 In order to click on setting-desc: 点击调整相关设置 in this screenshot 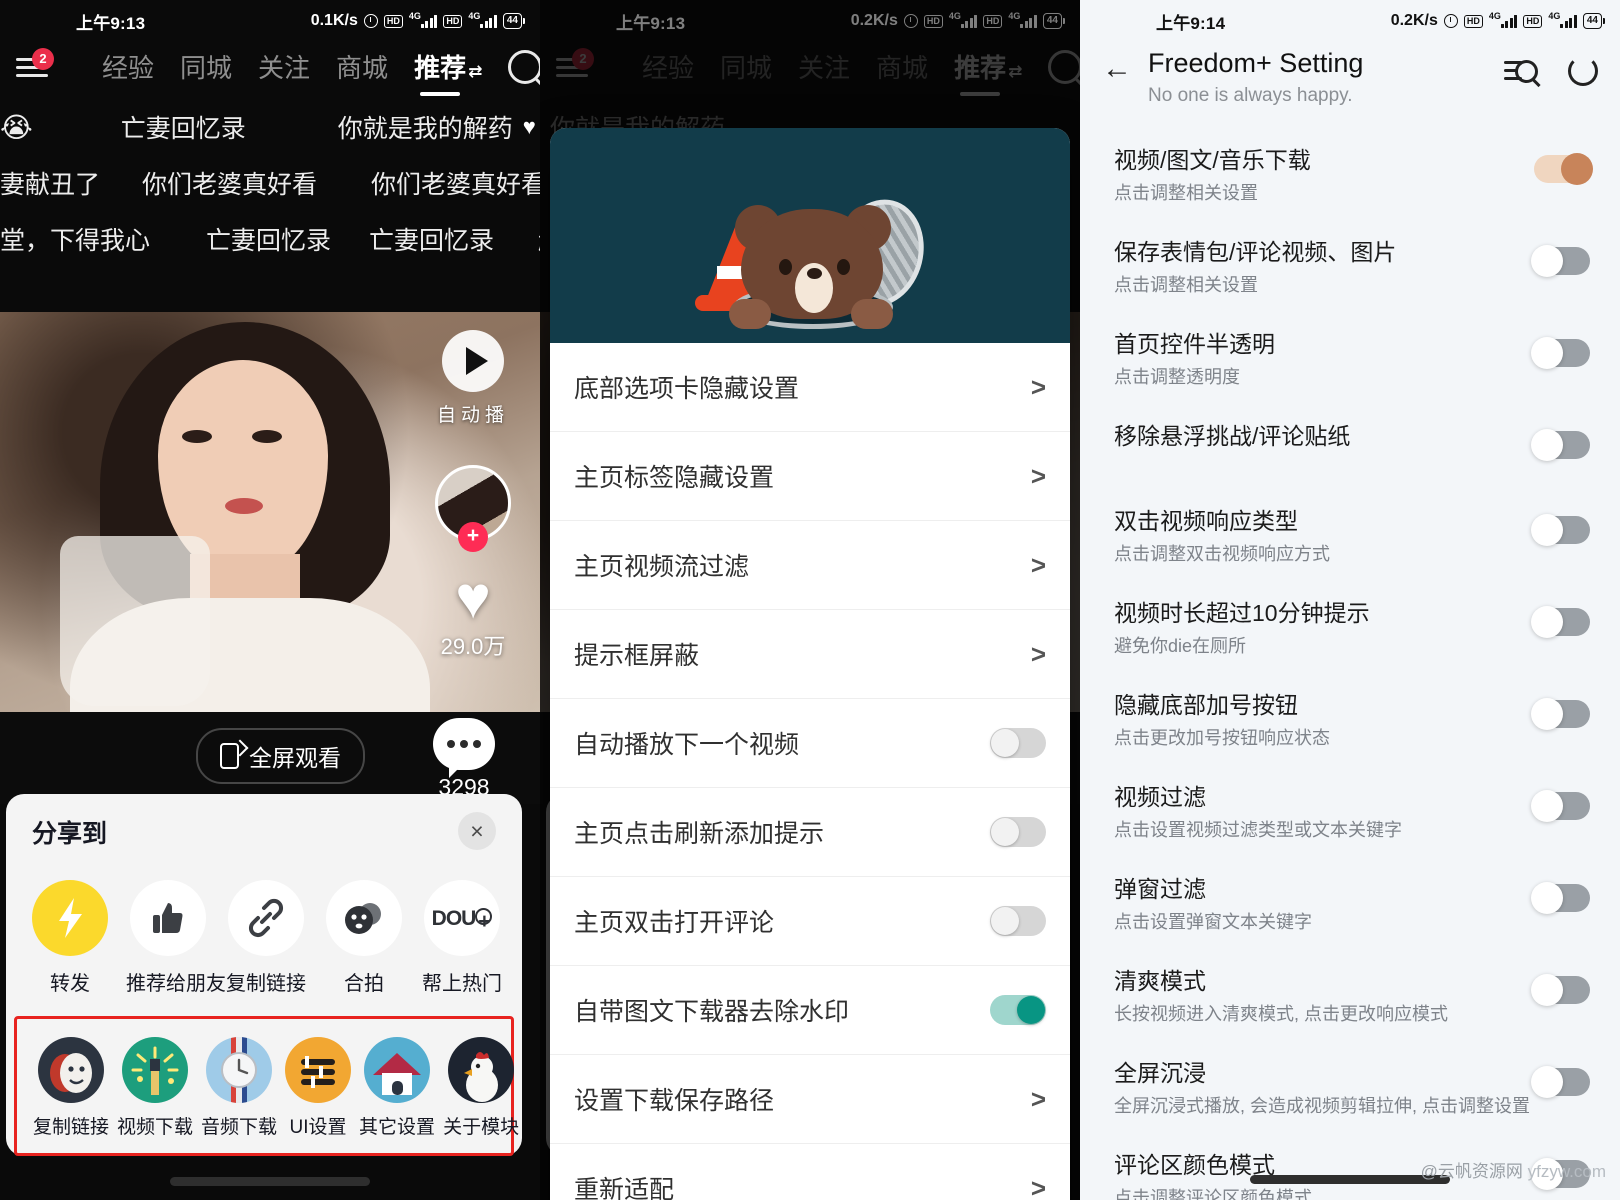, I will do `click(1186, 193)`.